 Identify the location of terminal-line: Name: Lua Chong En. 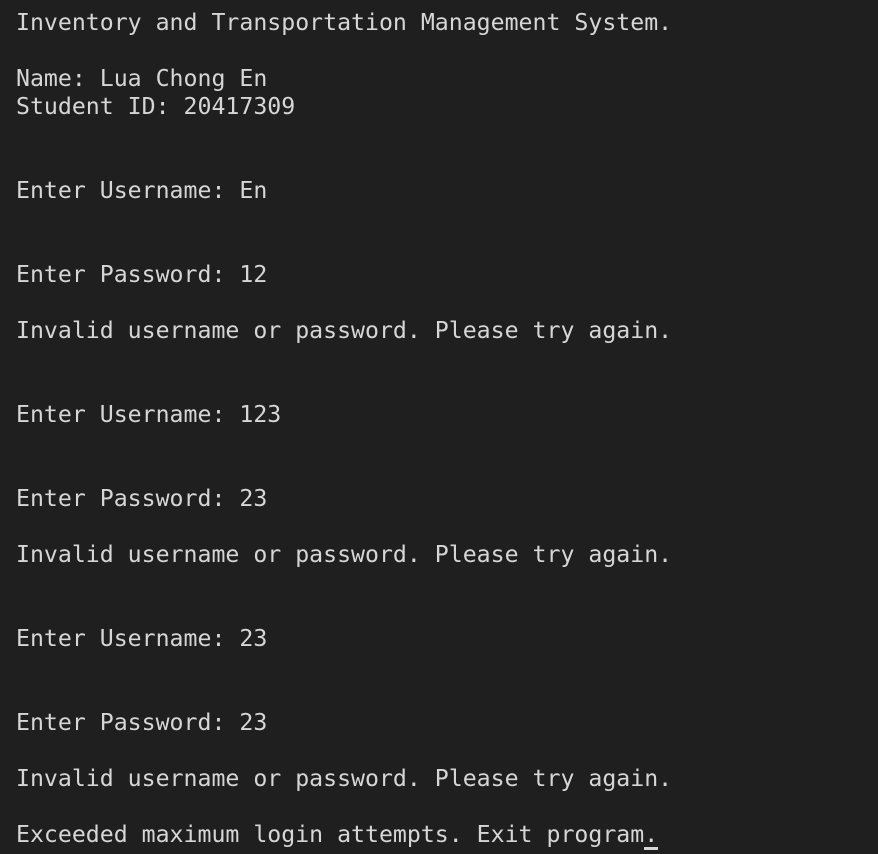
(142, 78).